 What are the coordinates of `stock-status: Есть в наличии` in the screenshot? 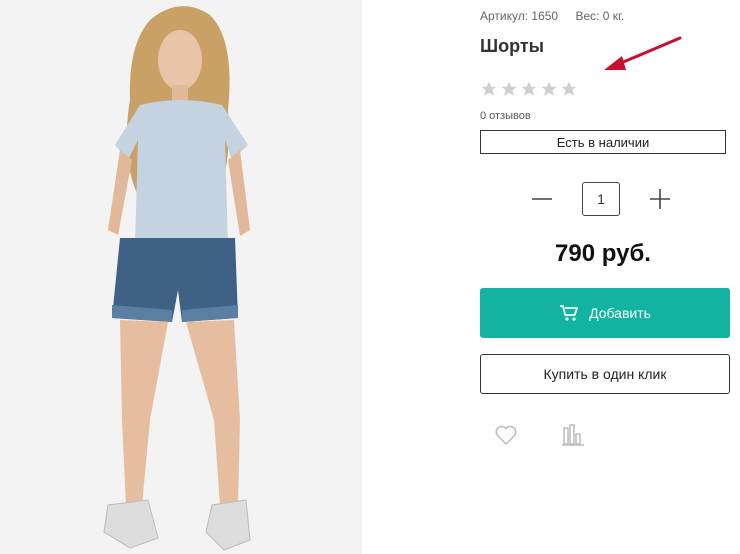 It's located at (603, 142).